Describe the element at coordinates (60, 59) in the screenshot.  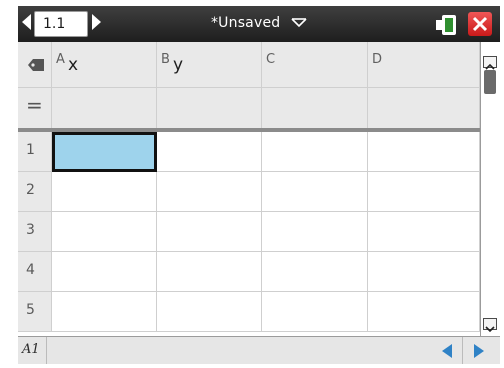
I see `column-letter: A` at that location.